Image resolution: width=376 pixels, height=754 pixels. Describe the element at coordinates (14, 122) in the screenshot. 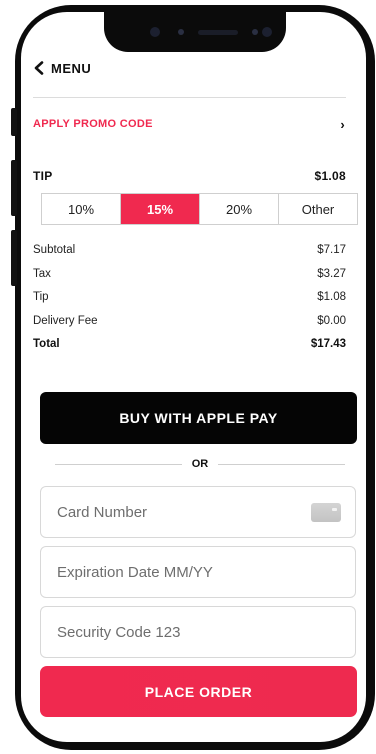

I see `phone-side-button` at that location.